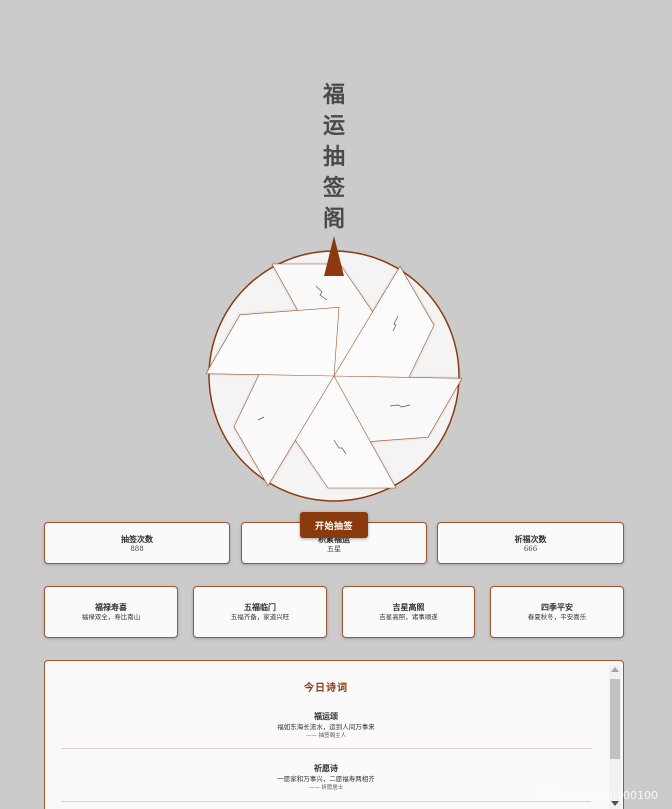 The image size is (672, 809). Describe the element at coordinates (326, 736) in the screenshot. I see `poem-author: —— 抽签阁主人` at that location.